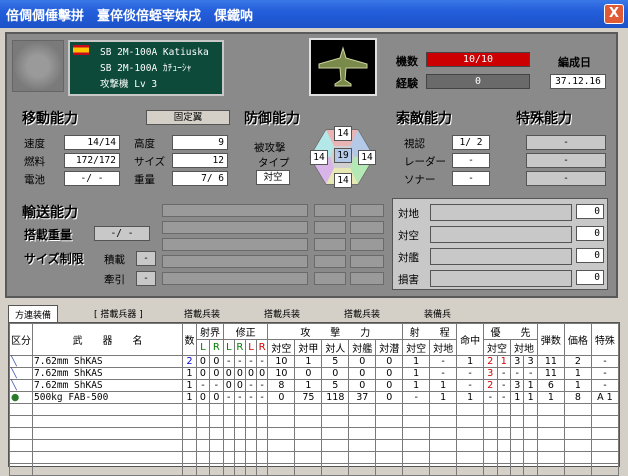  Describe the element at coordinates (605, 361) in the screenshot. I see `cell-sp: -` at that location.